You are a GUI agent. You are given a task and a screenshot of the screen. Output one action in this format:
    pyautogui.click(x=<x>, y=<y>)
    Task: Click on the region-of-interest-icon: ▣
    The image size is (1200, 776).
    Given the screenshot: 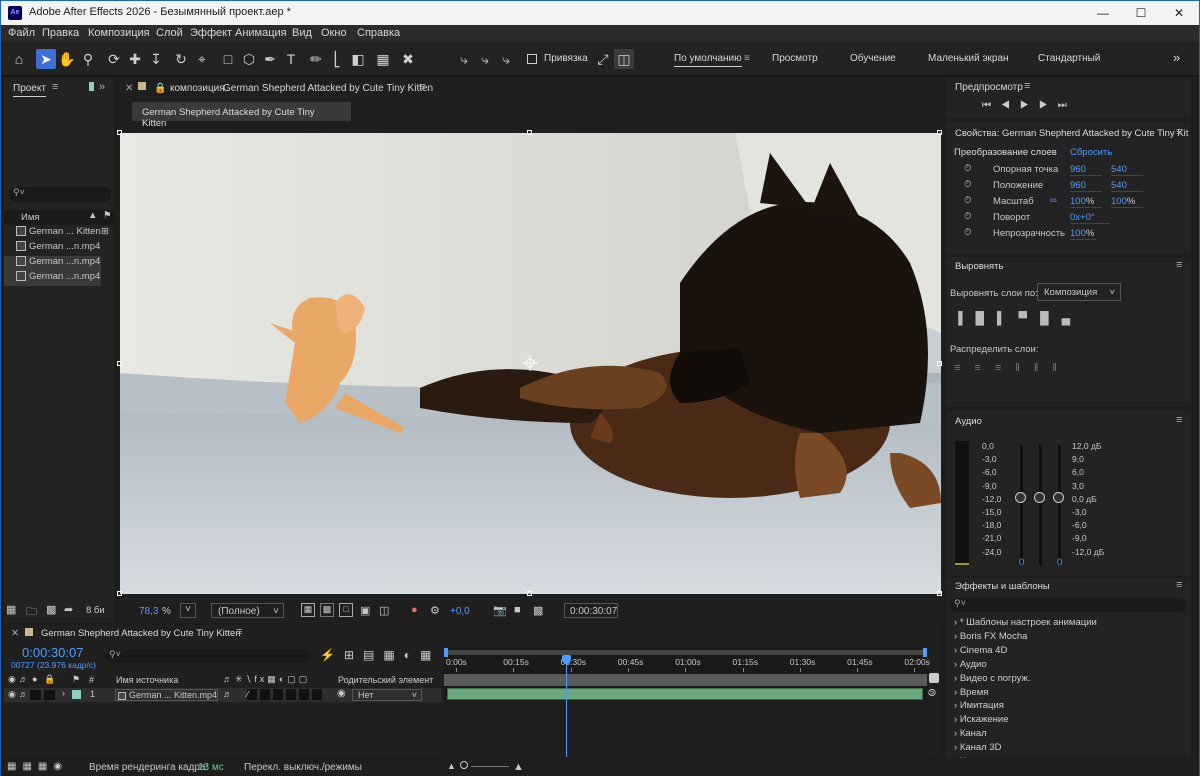 What is the action you would take?
    pyautogui.click(x=365, y=610)
    